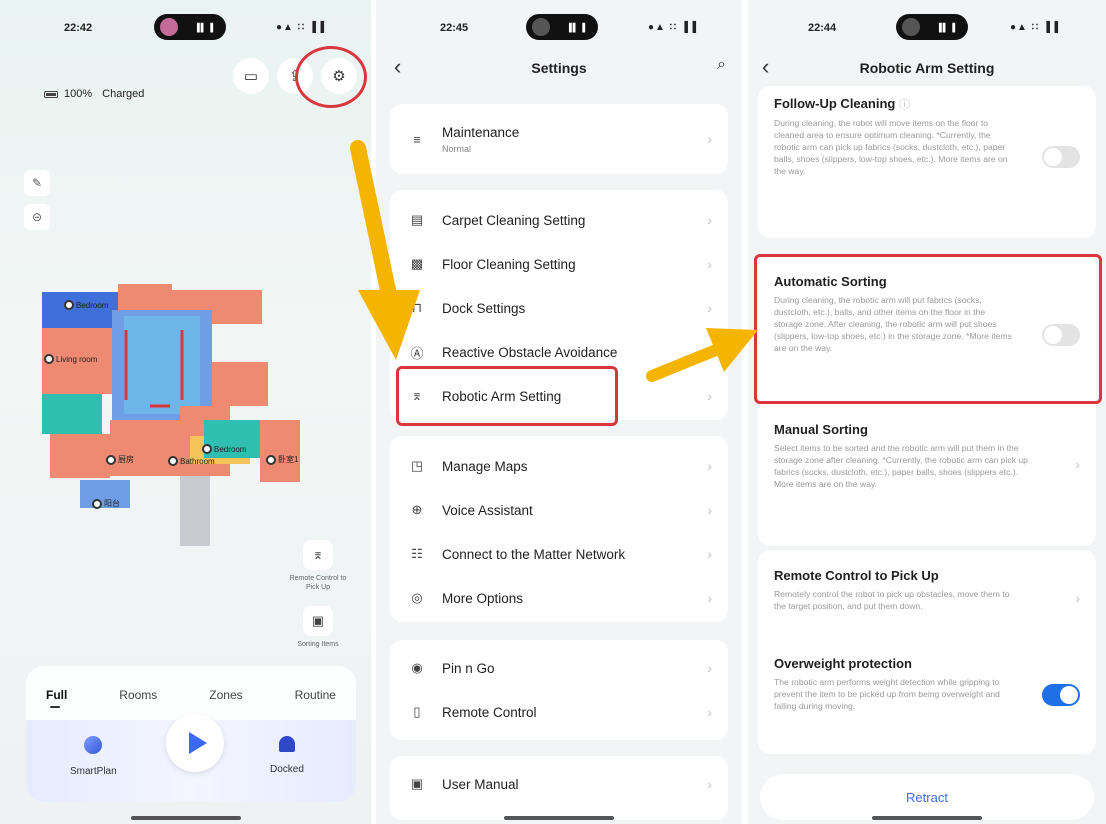 The width and height of the screenshot is (1106, 824). I want to click on settings-item-label: Pin n Go, so click(468, 668).